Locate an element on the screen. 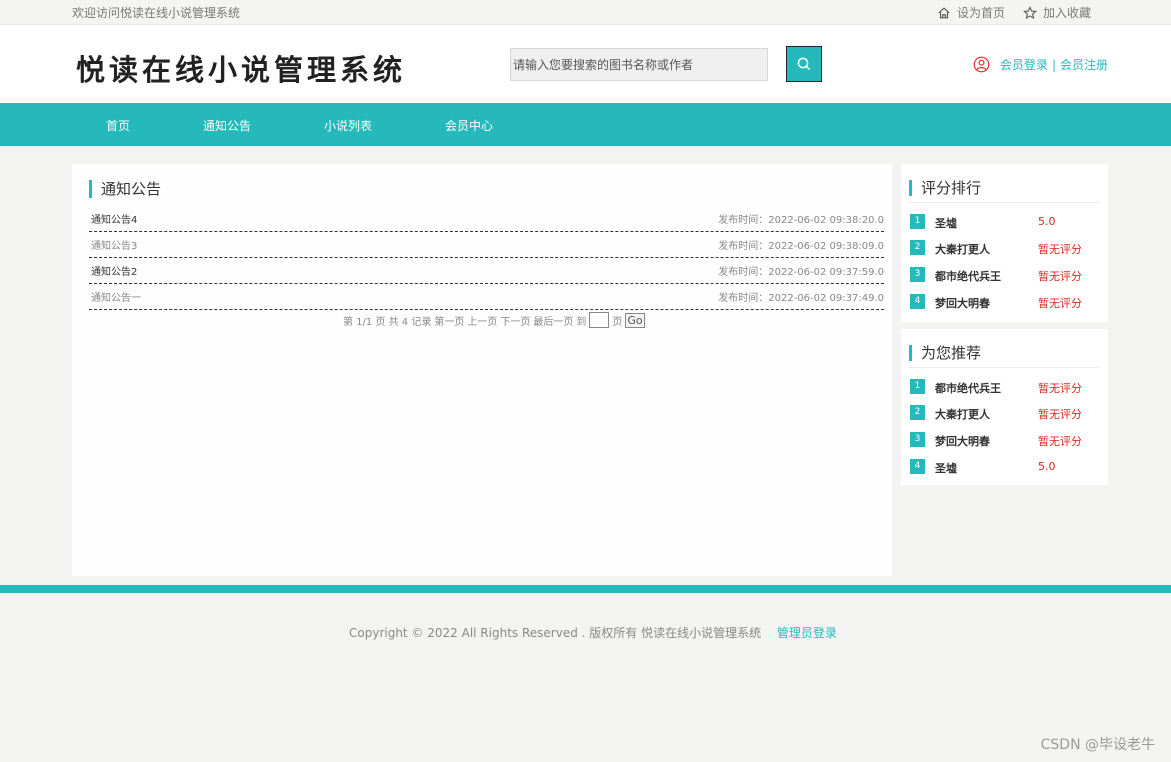 The image size is (1171, 762). main-nav: 首页 通知公告 小说列表 会员中心 is located at coordinates (585, 124).